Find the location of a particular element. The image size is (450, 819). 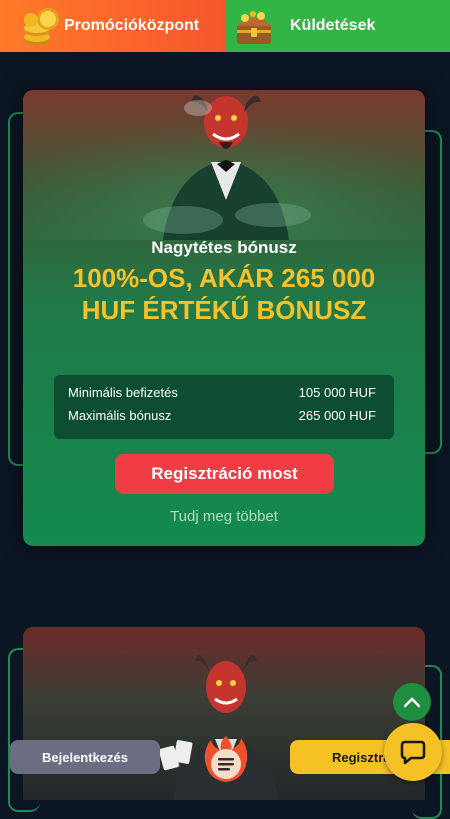

chat-button is located at coordinates (413, 752).